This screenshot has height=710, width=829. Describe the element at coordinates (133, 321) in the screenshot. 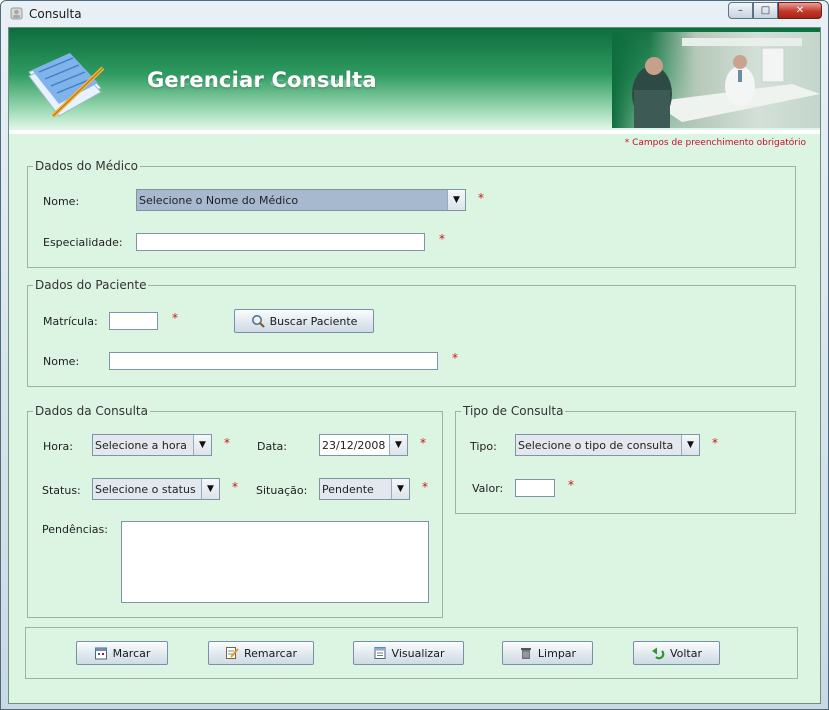

I see `matricula-field` at that location.